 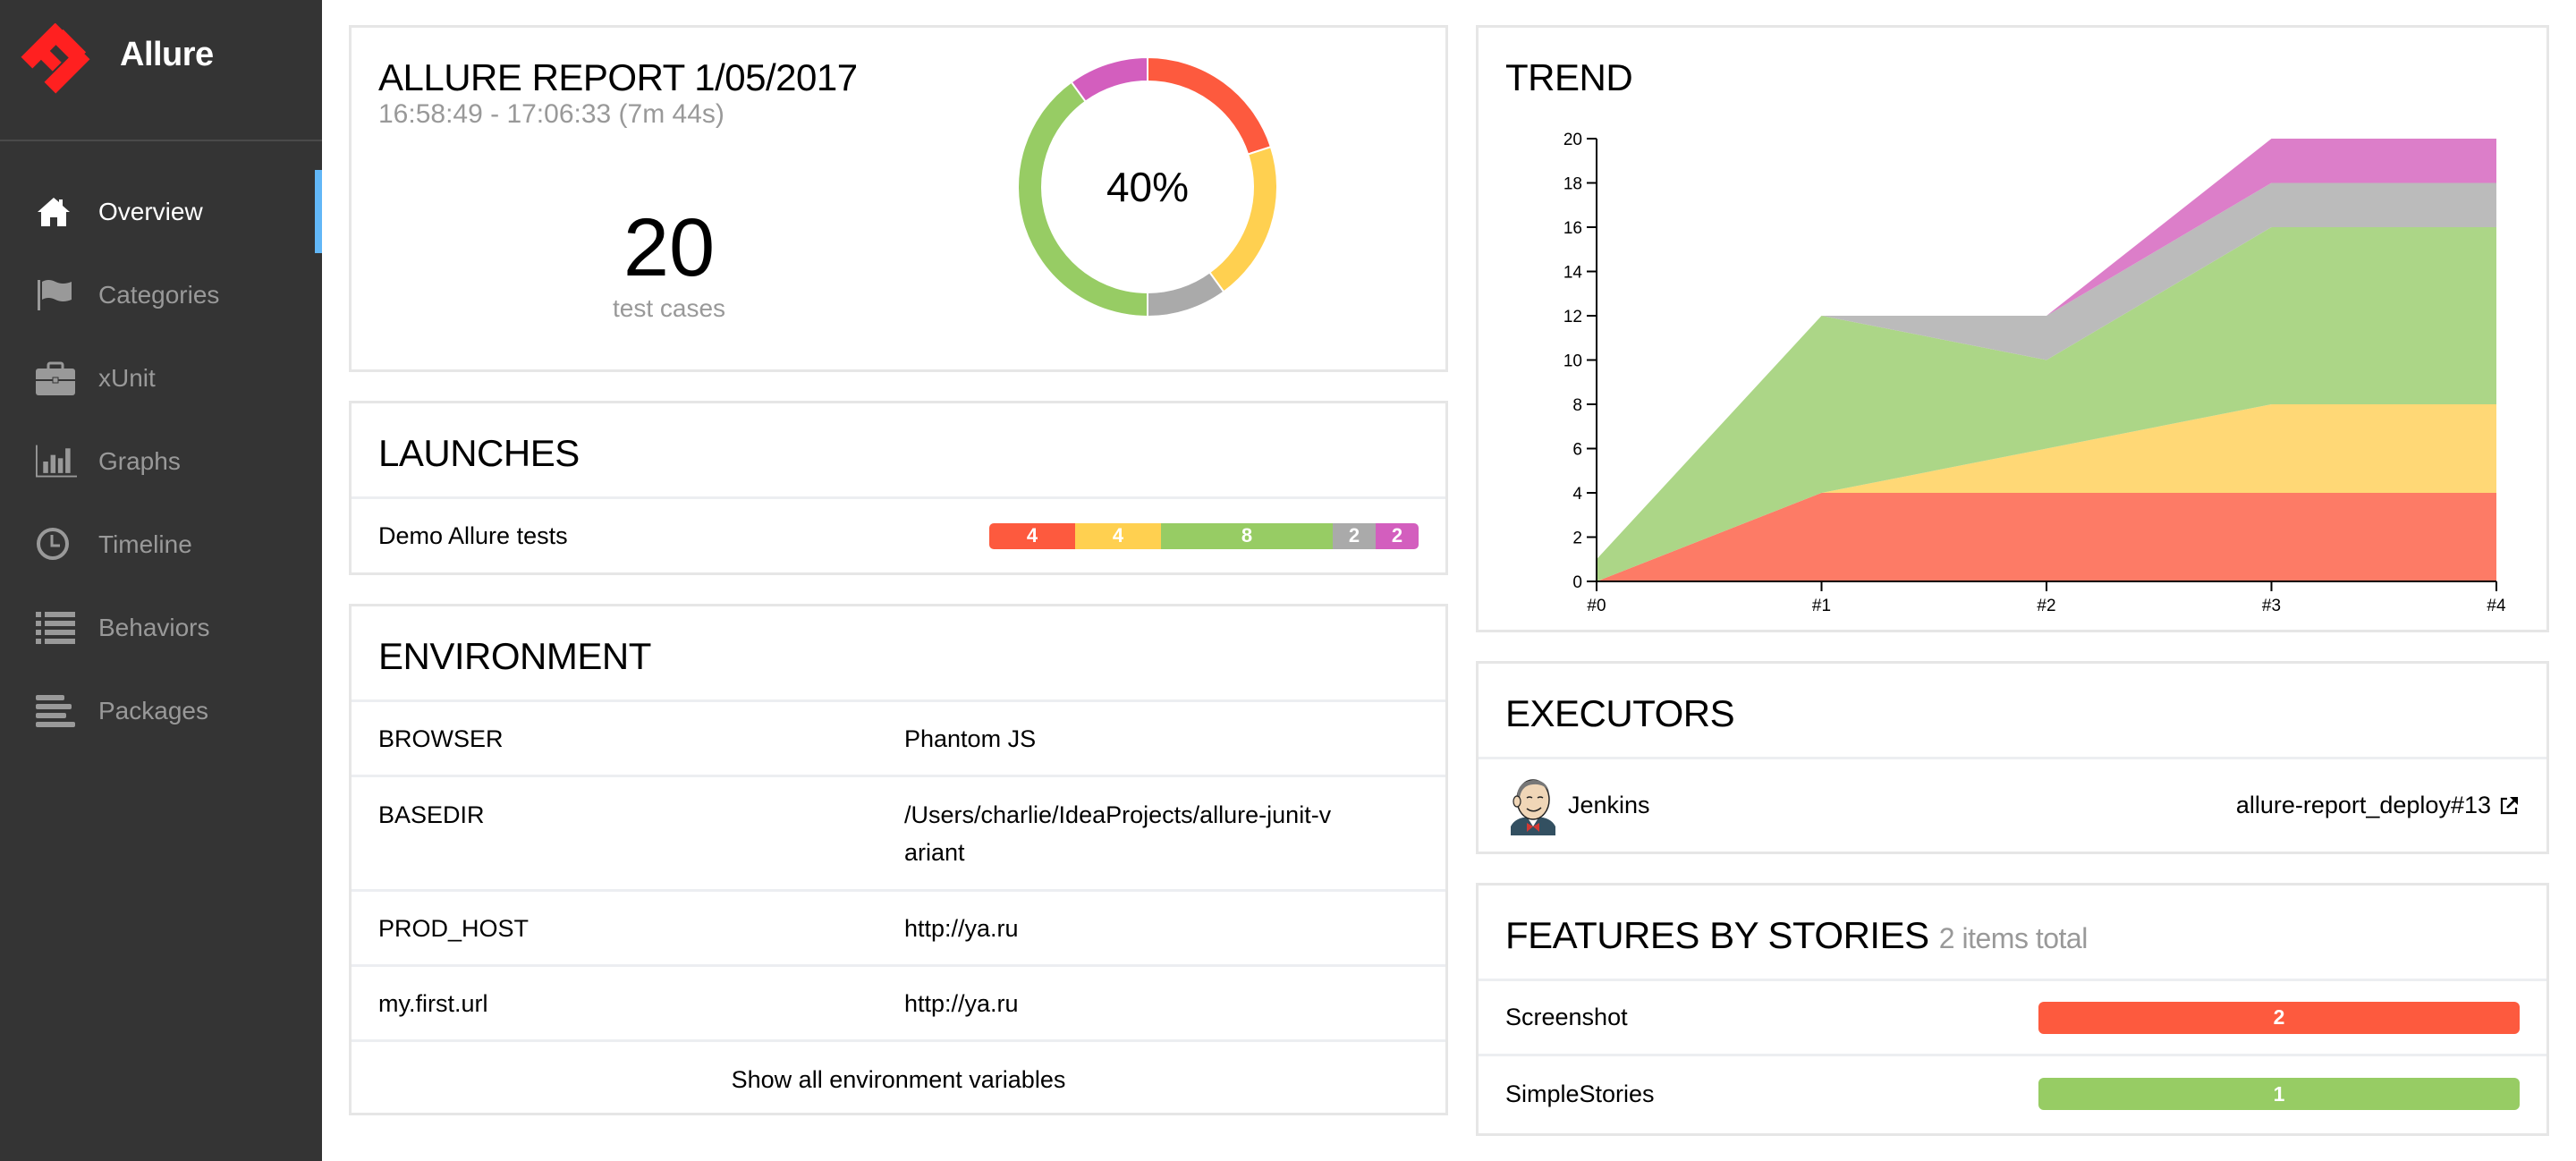 I want to click on sidebar-item-label: Categories, so click(x=159, y=294).